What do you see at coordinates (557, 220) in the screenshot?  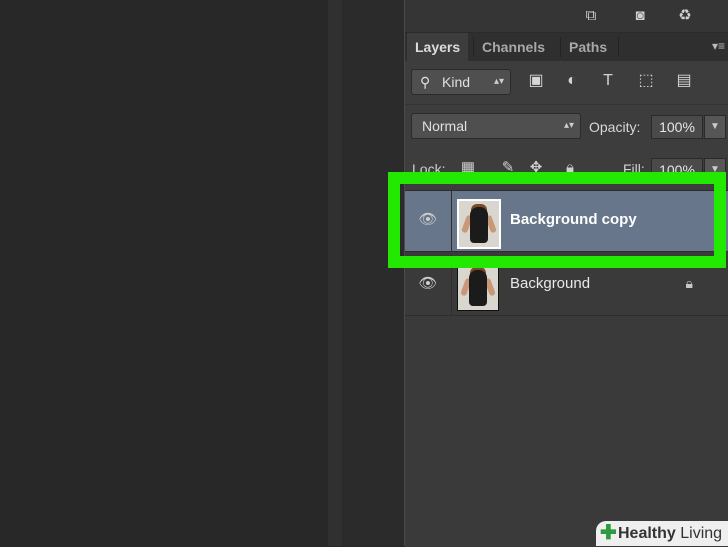 I see `highlight-annotation` at bounding box center [557, 220].